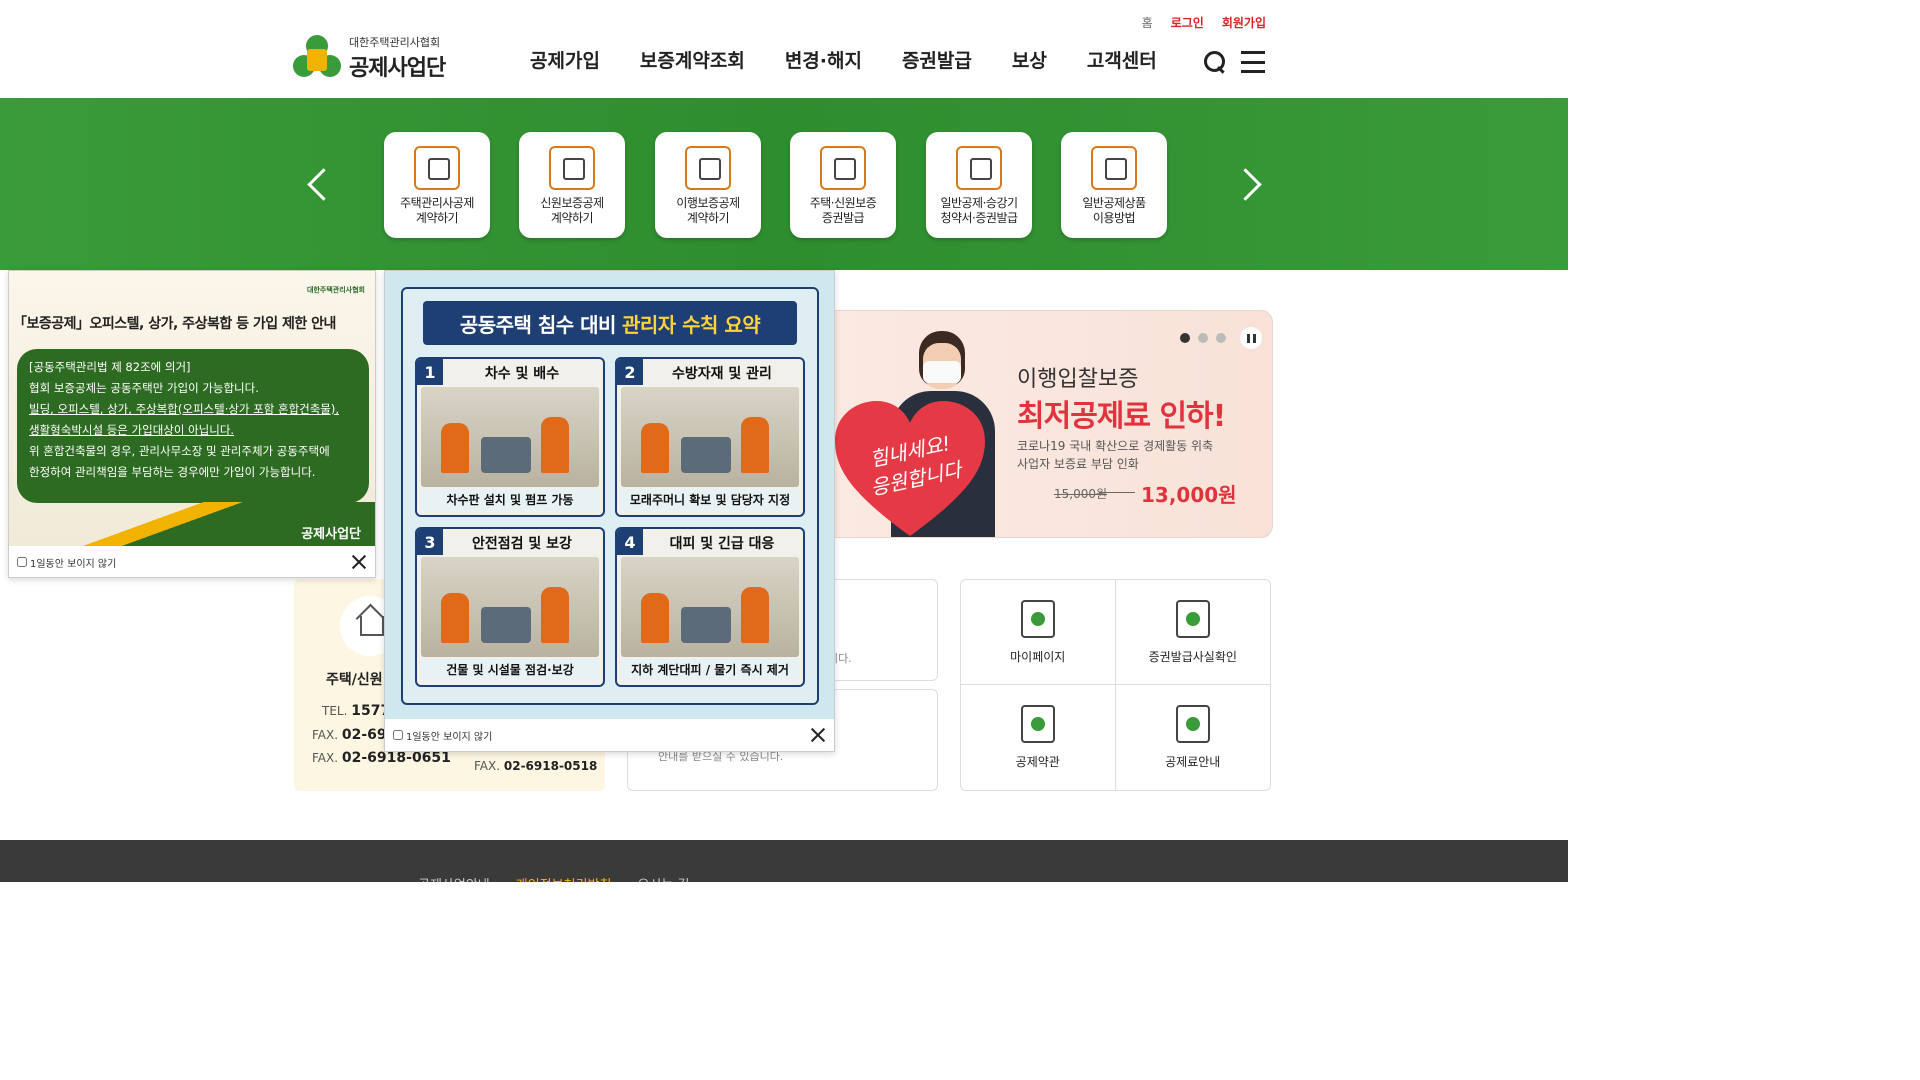  Describe the element at coordinates (1147, 22) in the screenshot. I see `home-link: 홈` at that location.